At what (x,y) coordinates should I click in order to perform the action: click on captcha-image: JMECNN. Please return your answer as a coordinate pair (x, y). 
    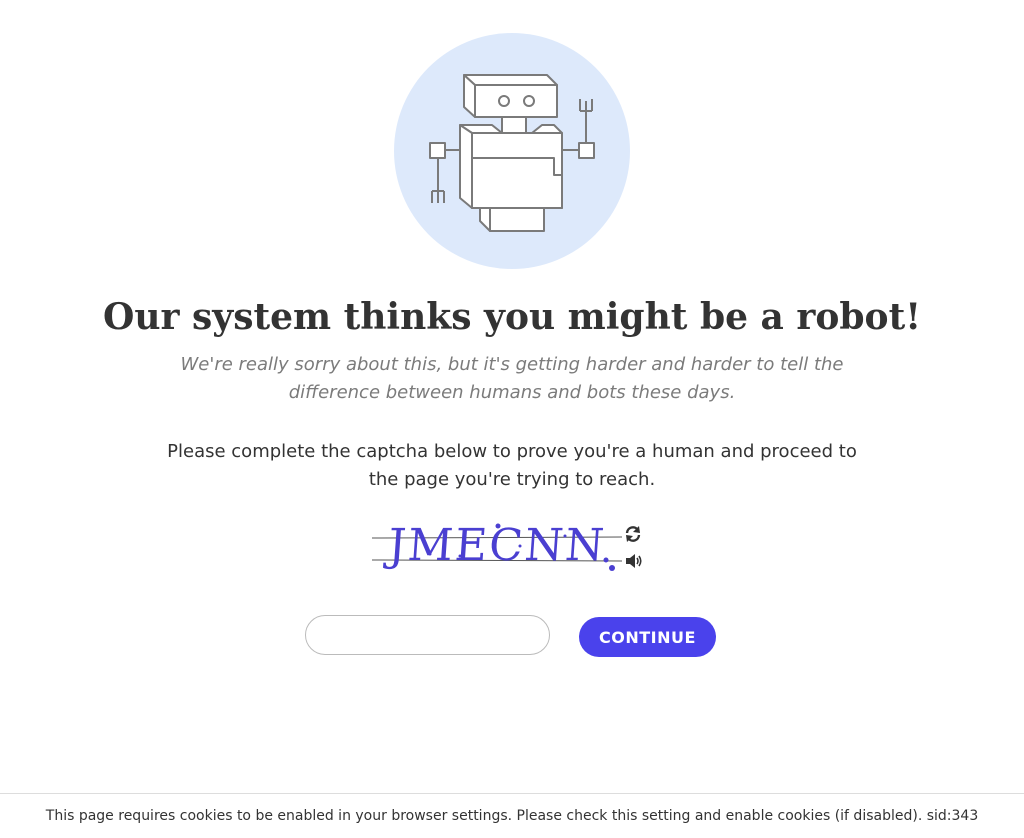
    Looking at the image, I should click on (497, 546).